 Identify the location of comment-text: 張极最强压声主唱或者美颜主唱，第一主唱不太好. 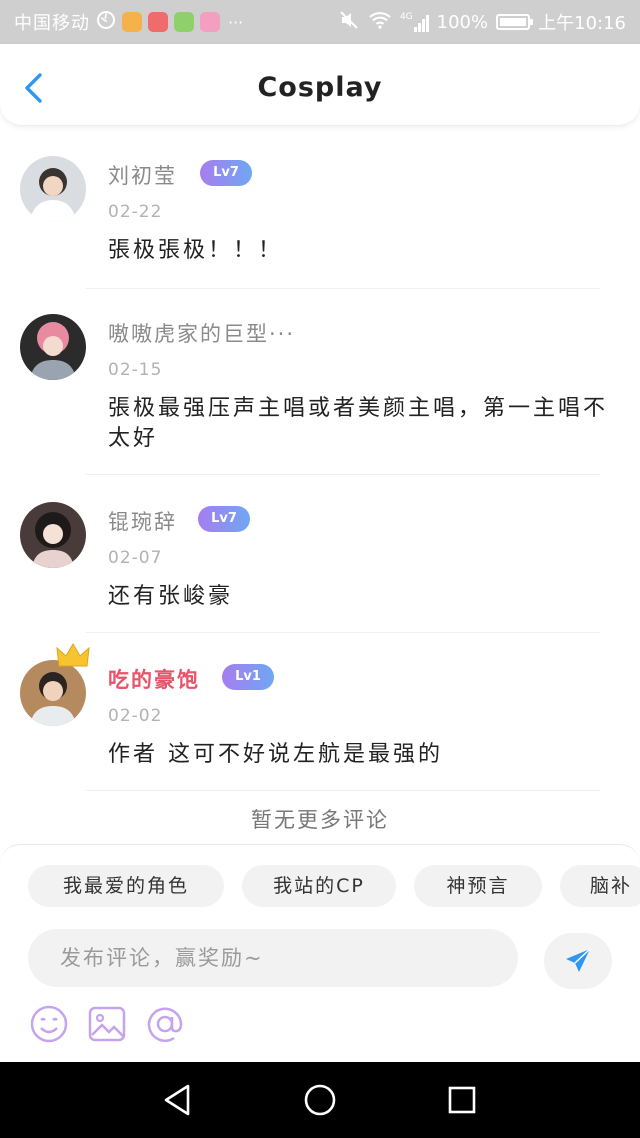
(358, 423).